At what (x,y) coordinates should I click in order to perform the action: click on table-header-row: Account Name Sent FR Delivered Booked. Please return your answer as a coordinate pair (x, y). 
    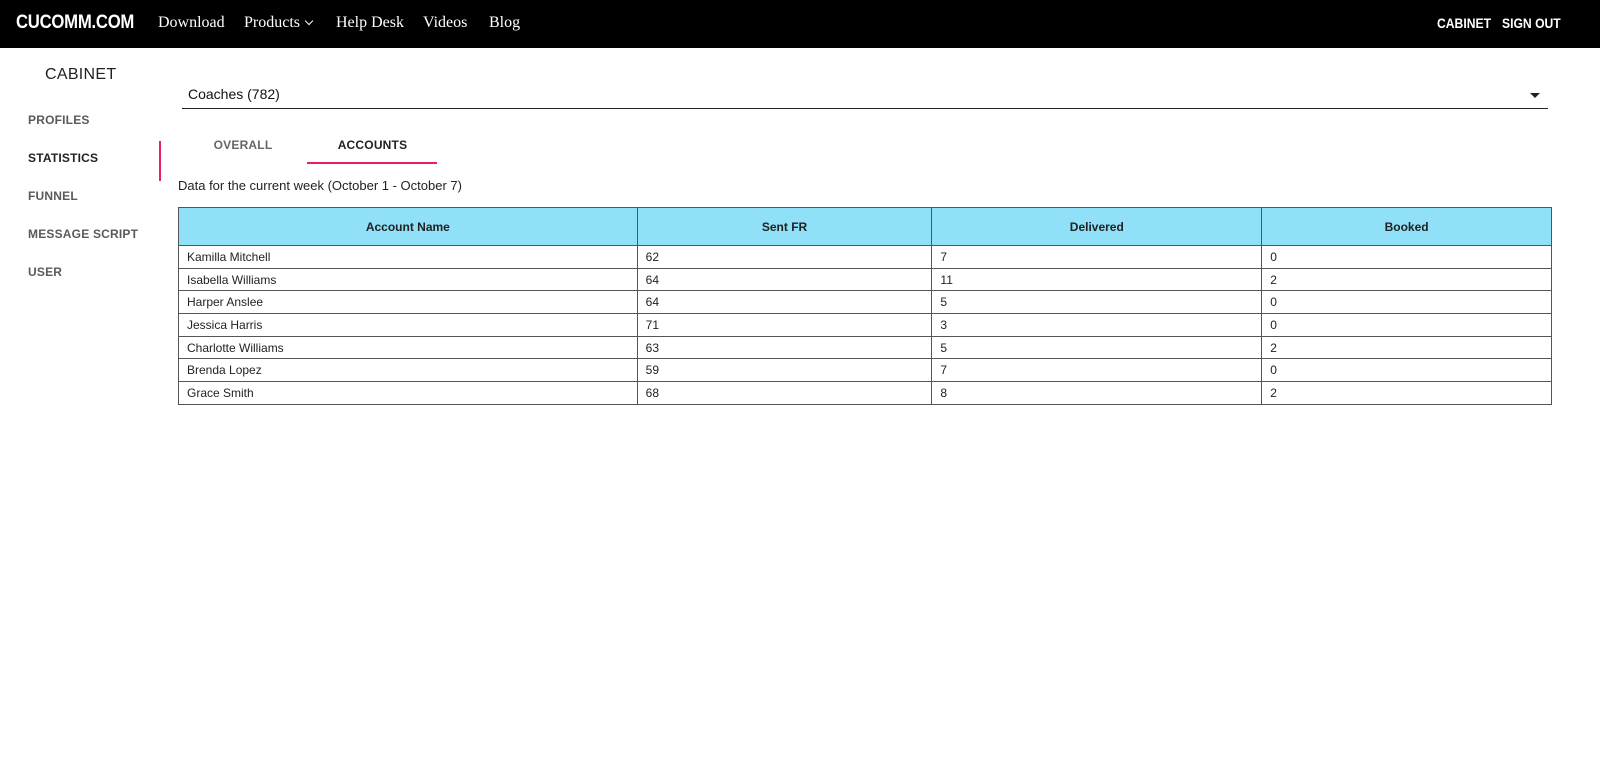
    Looking at the image, I should click on (865, 226).